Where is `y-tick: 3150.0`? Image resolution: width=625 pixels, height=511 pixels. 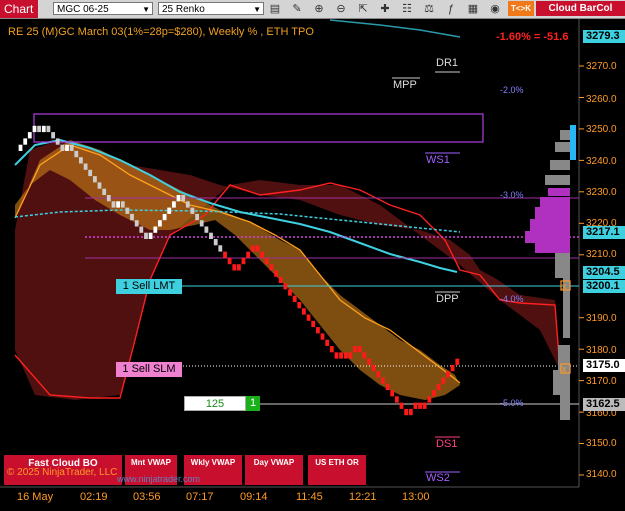
y-tick: 3150.0 is located at coordinates (601, 443).